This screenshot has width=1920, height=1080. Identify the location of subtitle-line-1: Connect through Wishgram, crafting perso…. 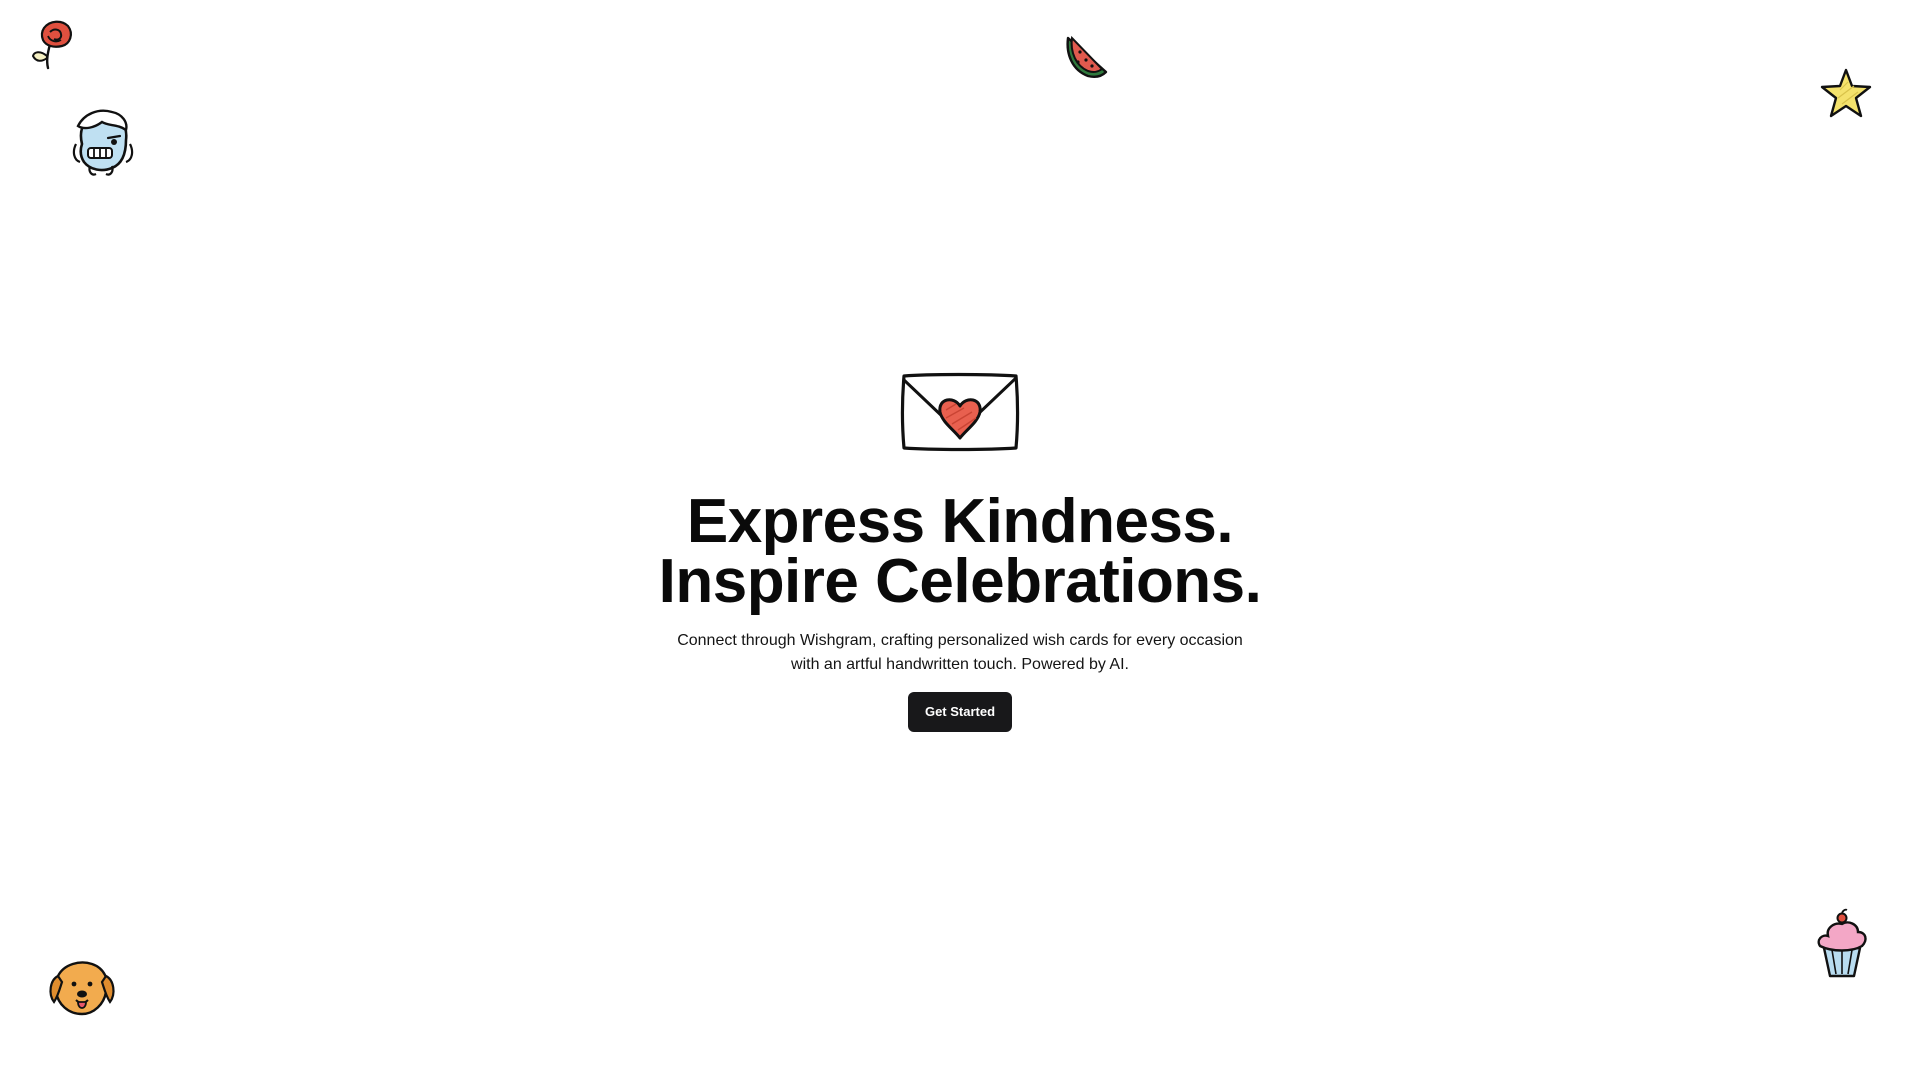
(960, 640).